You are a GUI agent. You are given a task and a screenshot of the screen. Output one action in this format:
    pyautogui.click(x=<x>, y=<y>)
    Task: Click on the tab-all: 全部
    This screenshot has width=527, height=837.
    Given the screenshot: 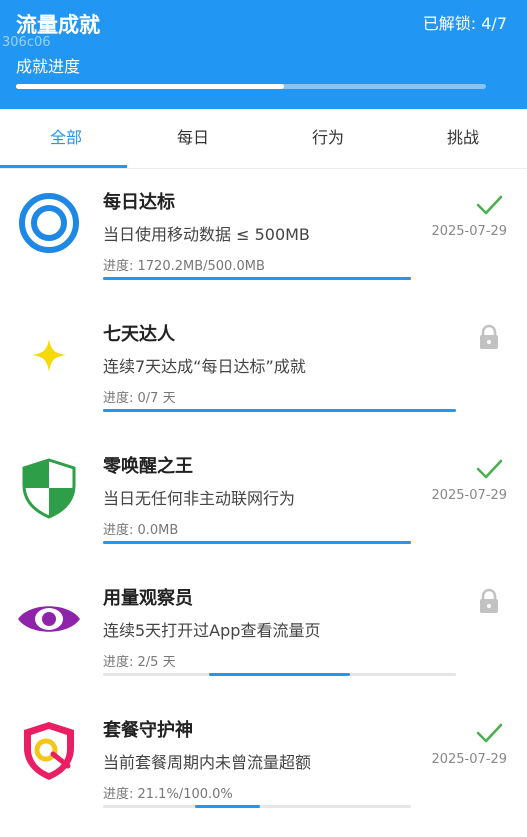 What is the action you would take?
    pyautogui.click(x=66, y=139)
    